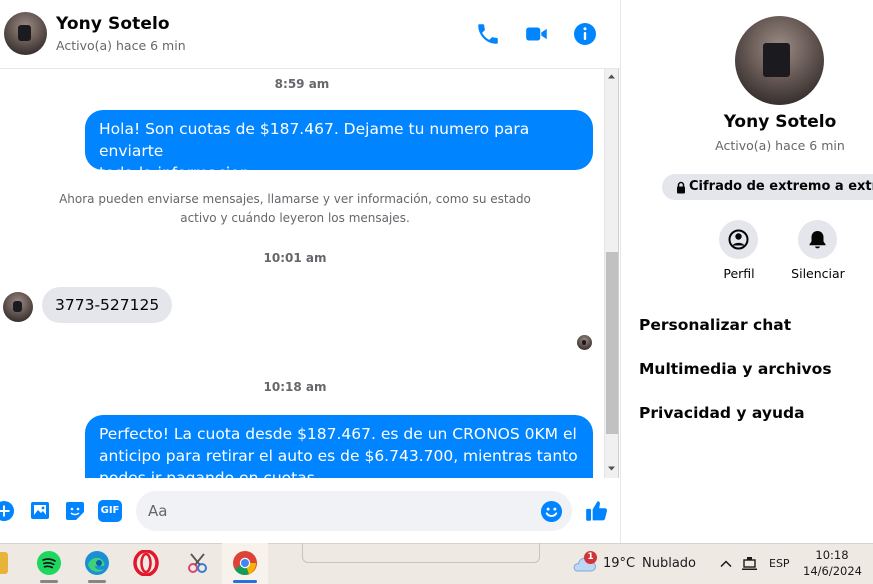  Describe the element at coordinates (245, 563) in the screenshot. I see `chrome-browser-icon` at that location.